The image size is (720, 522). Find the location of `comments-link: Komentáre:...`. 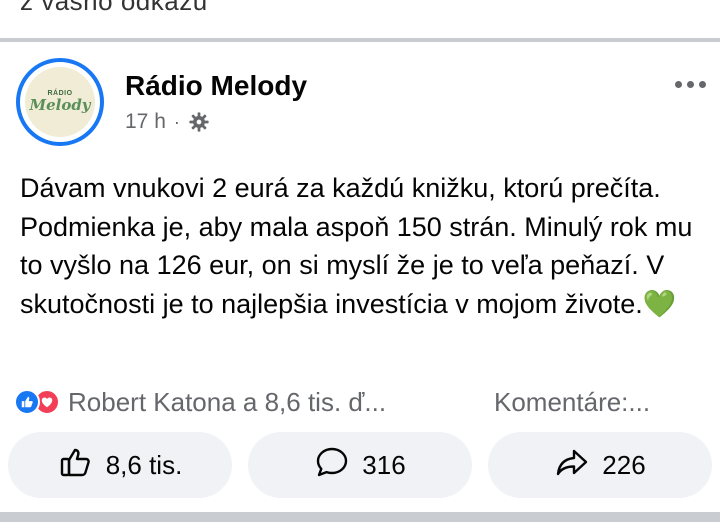

comments-link: Komentáre:... is located at coordinates (572, 402).